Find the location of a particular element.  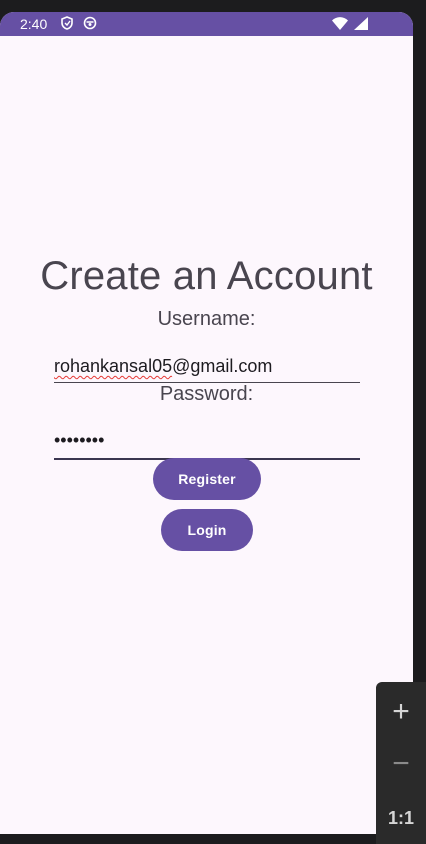

zoom-controls: + − 1:1 is located at coordinates (401, 763).